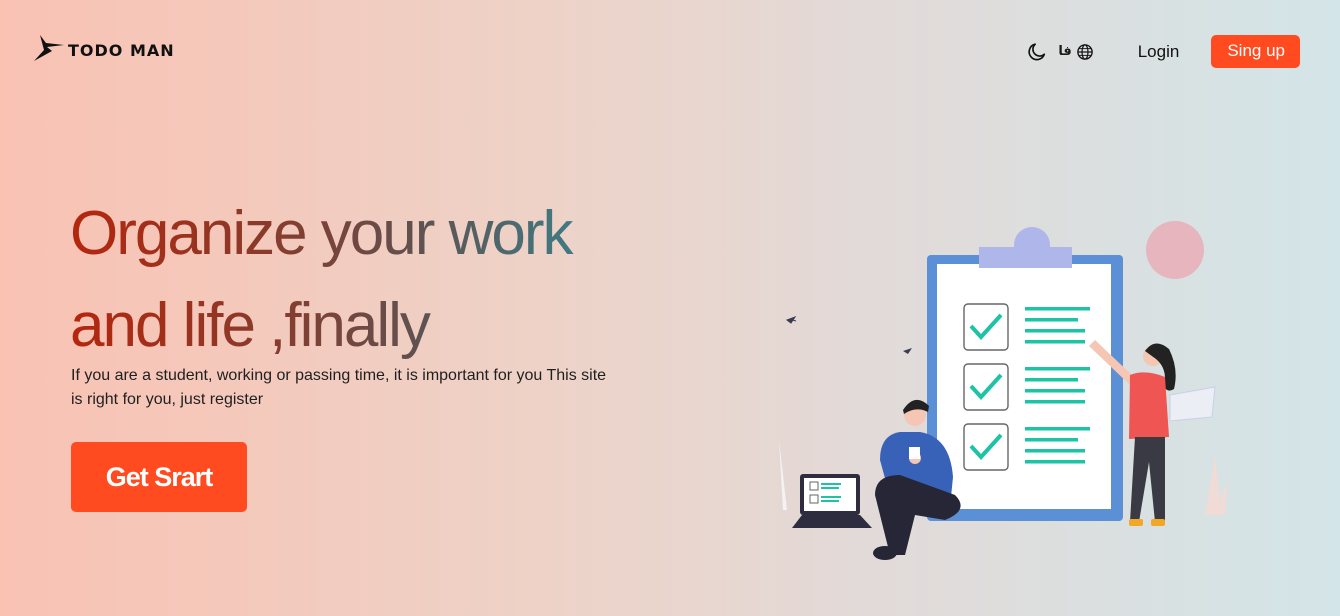 The height and width of the screenshot is (616, 1340). I want to click on globe-icon, so click(1084, 51).